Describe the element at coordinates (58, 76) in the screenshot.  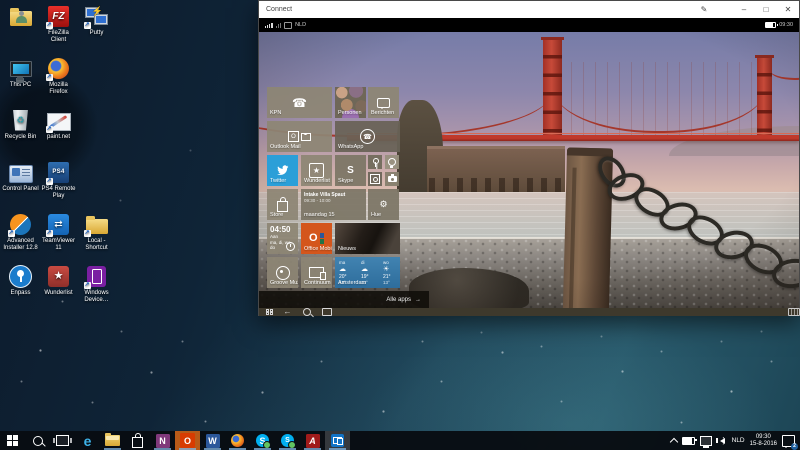
I see `desktop-icon-firefox: ↗ Mozilla Firefox` at that location.